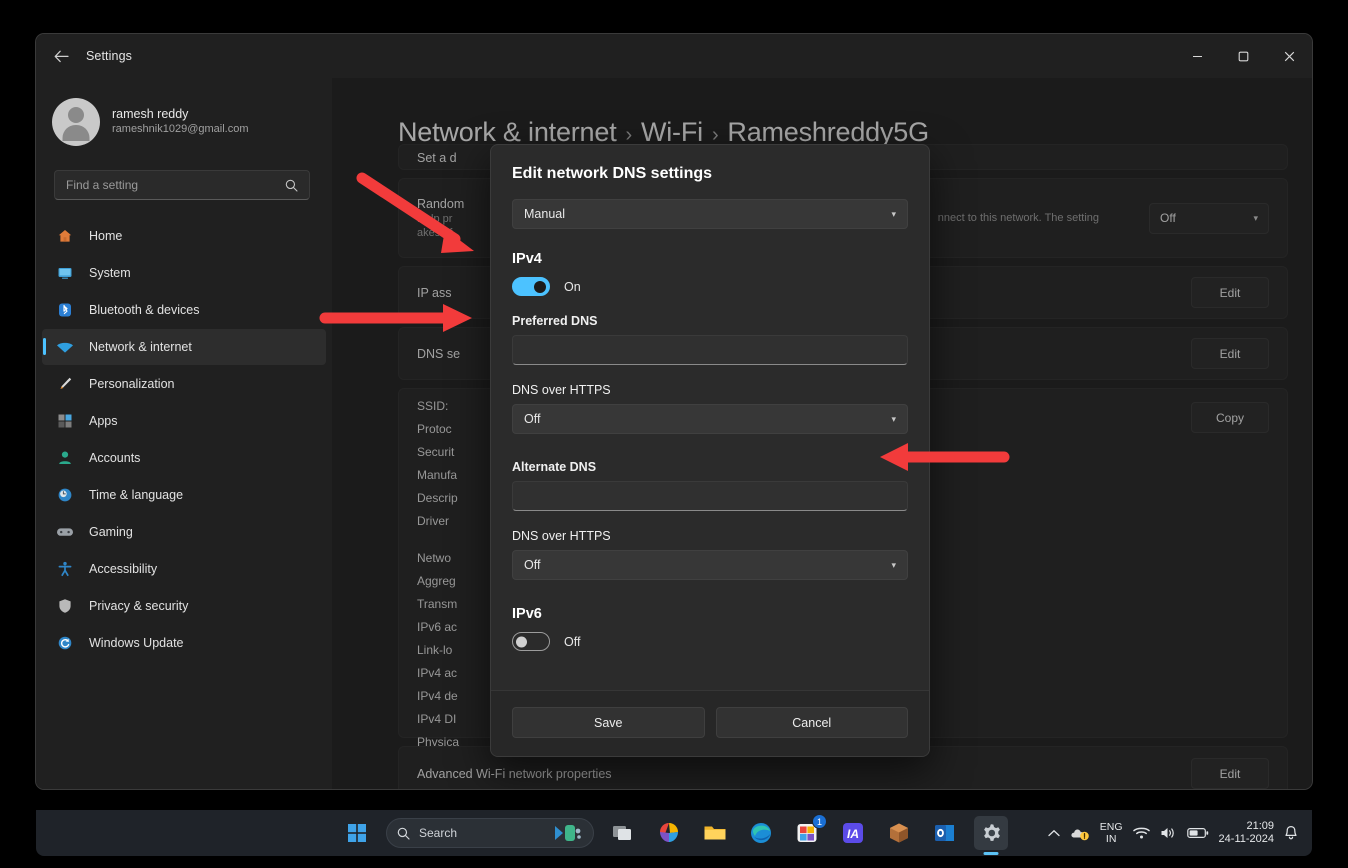 This screenshot has width=1348, height=868. What do you see at coordinates (403, 833) in the screenshot?
I see `search-icon` at bounding box center [403, 833].